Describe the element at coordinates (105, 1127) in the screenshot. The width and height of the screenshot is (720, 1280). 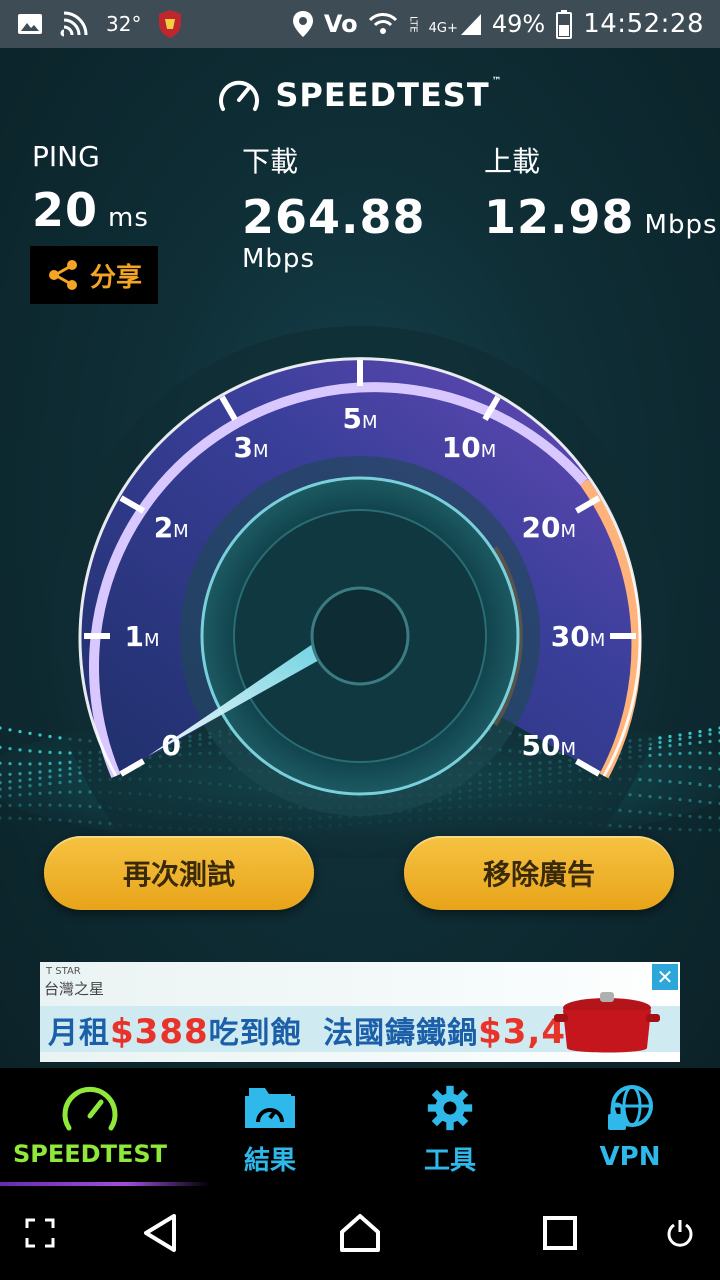
I see `tab-speedtest: SPEEDTEST` at that location.